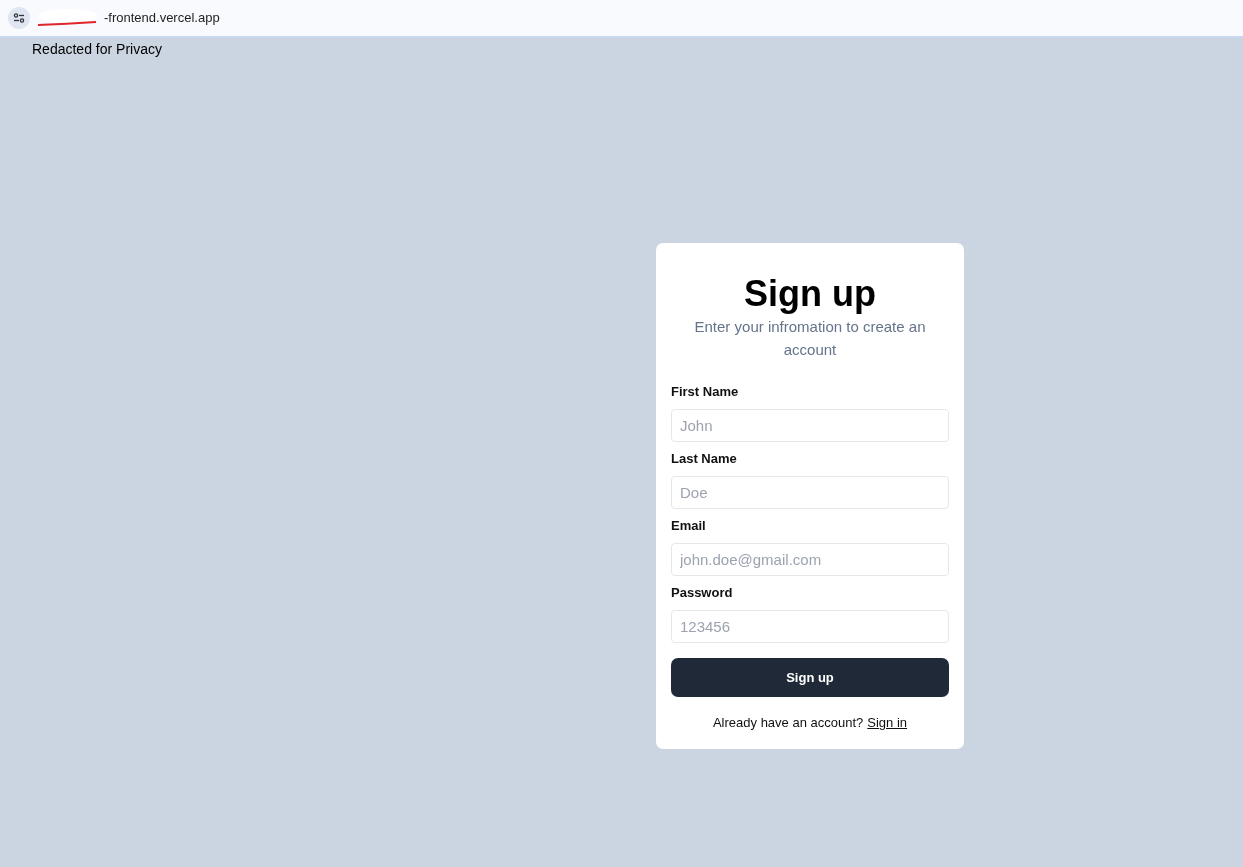  What do you see at coordinates (810, 492) in the screenshot?
I see `input-field: Doe` at bounding box center [810, 492].